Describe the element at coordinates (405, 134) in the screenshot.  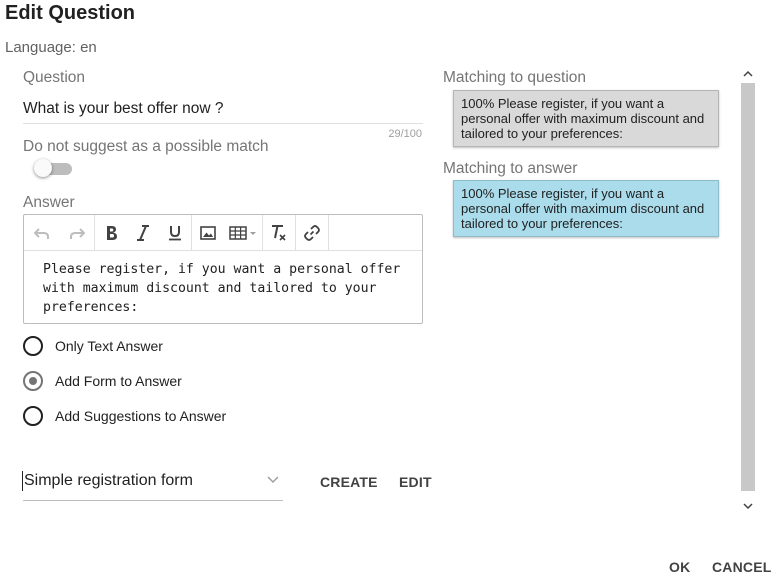
I see `question-char-counter: 29/100` at that location.